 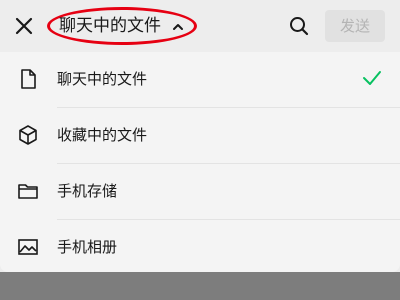 I want to click on cube-icon, so click(x=28, y=135).